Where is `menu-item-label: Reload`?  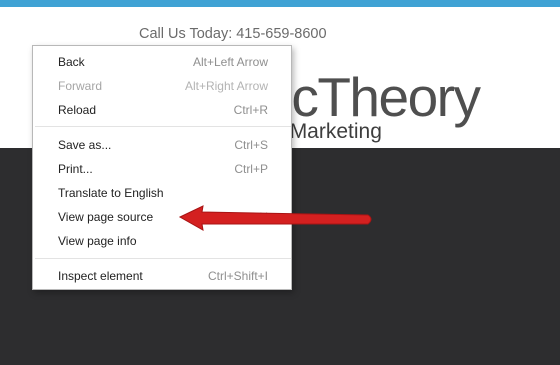 menu-item-label: Reload is located at coordinates (77, 110).